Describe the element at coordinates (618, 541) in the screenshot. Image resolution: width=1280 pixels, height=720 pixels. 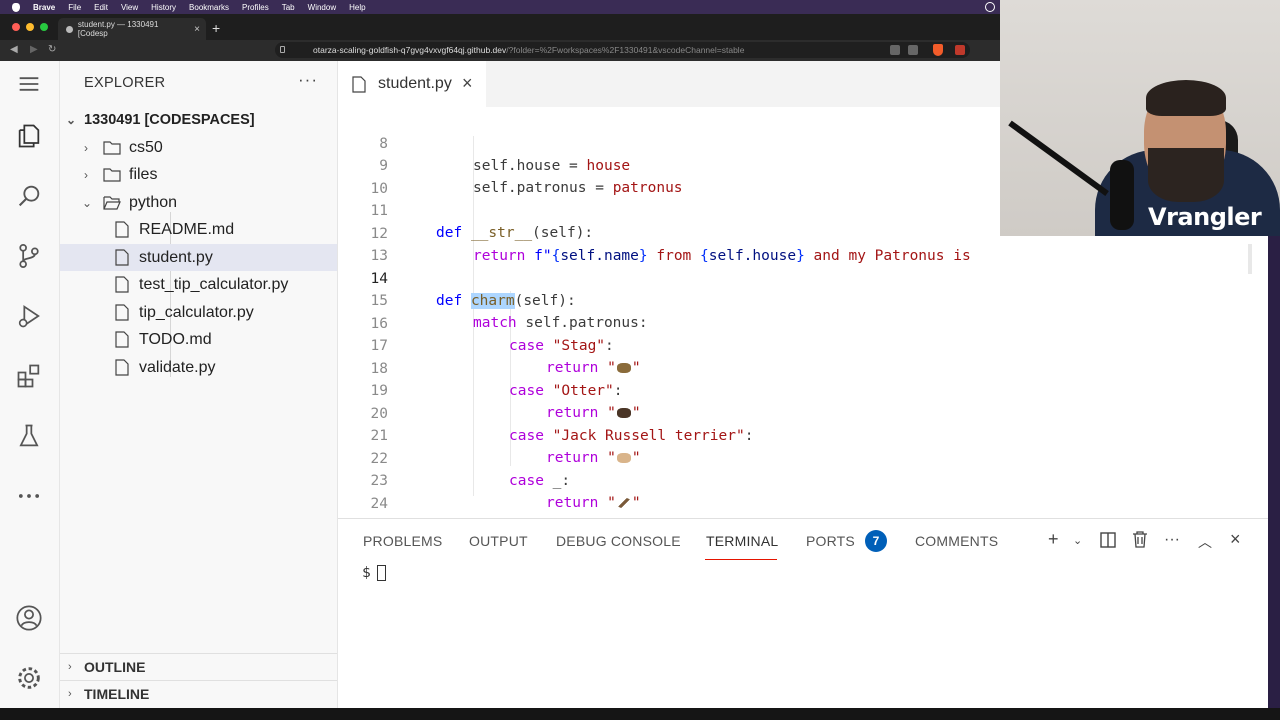
I see `tab-debug-console: DEBUG CONSOLE` at that location.